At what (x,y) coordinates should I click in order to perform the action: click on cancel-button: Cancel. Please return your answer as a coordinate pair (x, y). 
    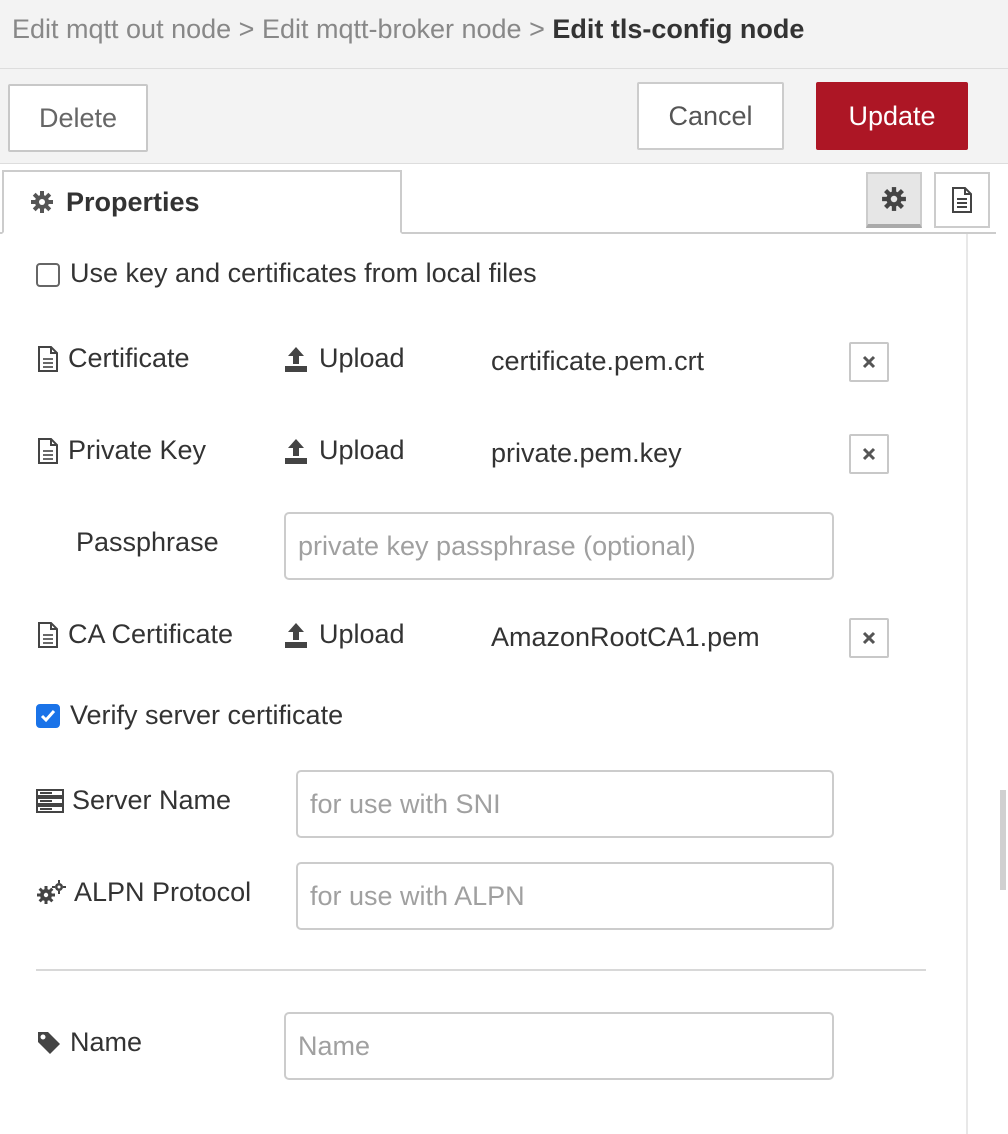
    Looking at the image, I should click on (710, 116).